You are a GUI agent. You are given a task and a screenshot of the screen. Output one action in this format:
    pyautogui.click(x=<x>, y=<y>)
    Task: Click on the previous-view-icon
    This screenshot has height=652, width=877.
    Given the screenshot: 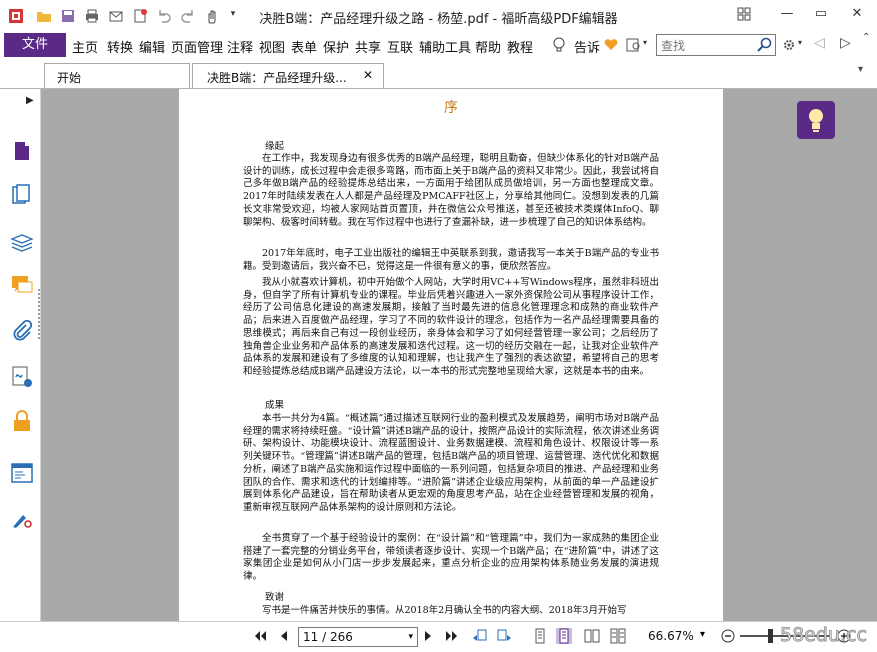 What is the action you would take?
    pyautogui.click(x=480, y=636)
    